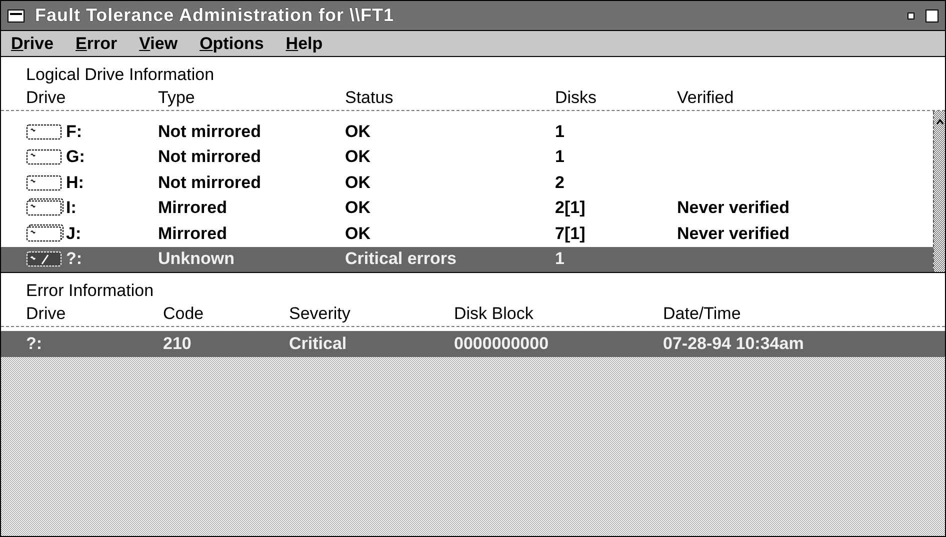 Image resolution: width=946 pixels, height=537 pixels. Describe the element at coordinates (320, 314) in the screenshot. I see `column-header: Severity` at that location.